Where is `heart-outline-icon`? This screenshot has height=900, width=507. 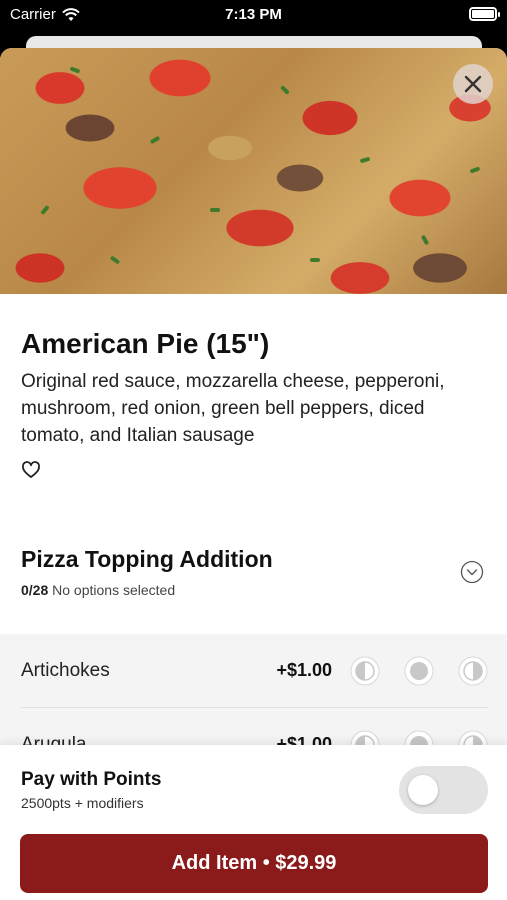
heart-outline-icon is located at coordinates (31, 470).